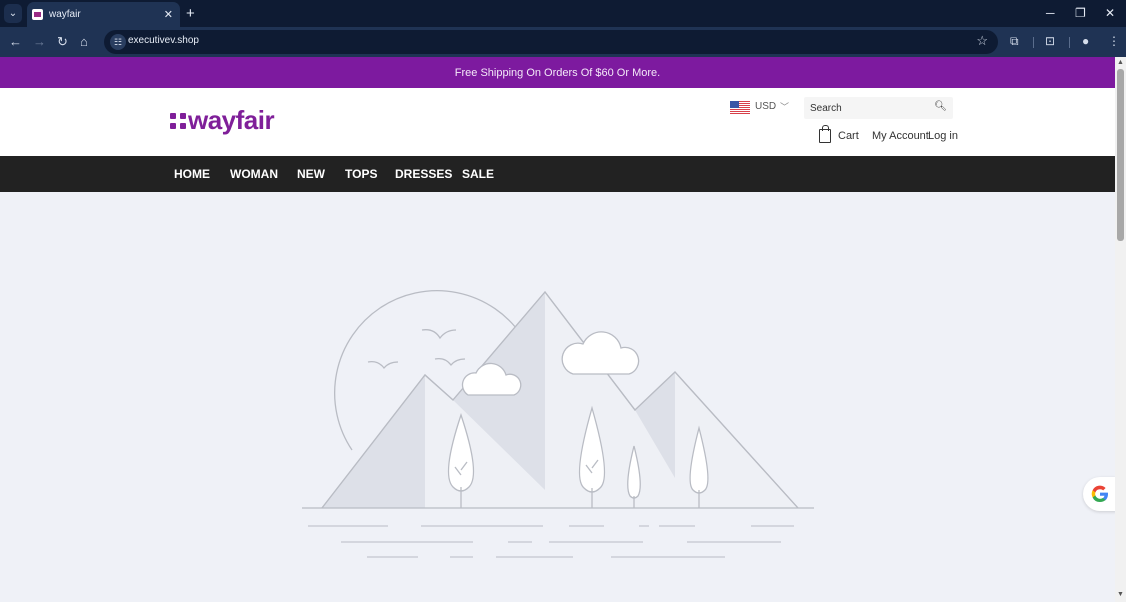 The width and height of the screenshot is (1126, 602). I want to click on favicon-icon, so click(37, 14).